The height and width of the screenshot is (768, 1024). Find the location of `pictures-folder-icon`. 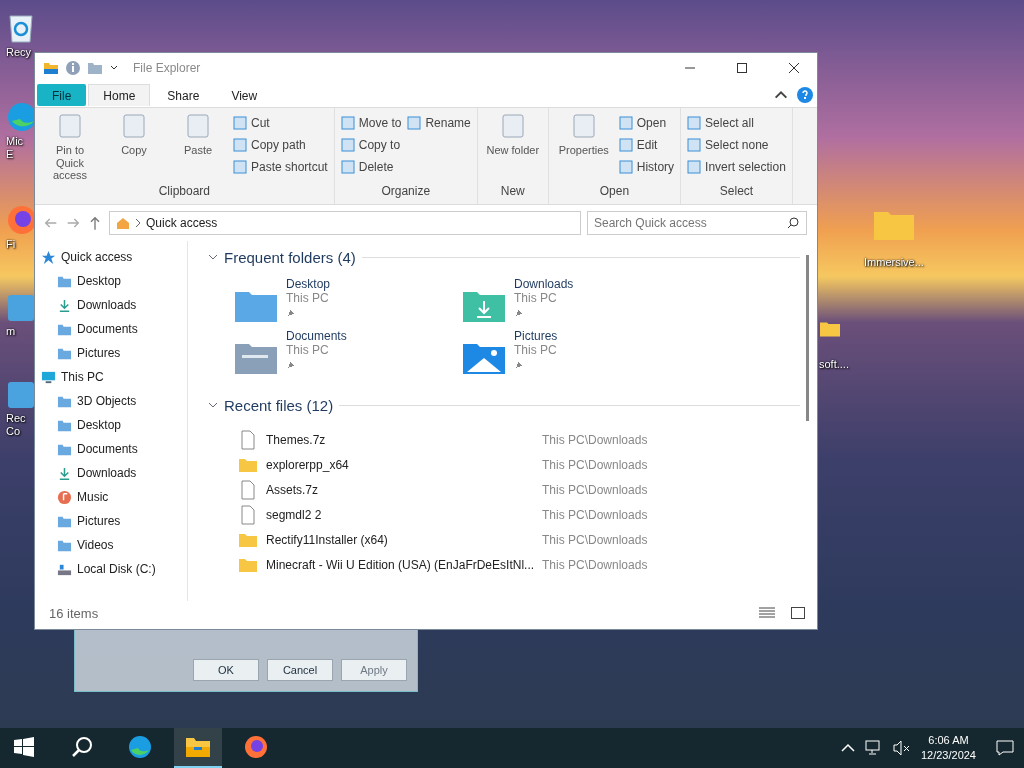

pictures-folder-icon is located at coordinates (484, 358).